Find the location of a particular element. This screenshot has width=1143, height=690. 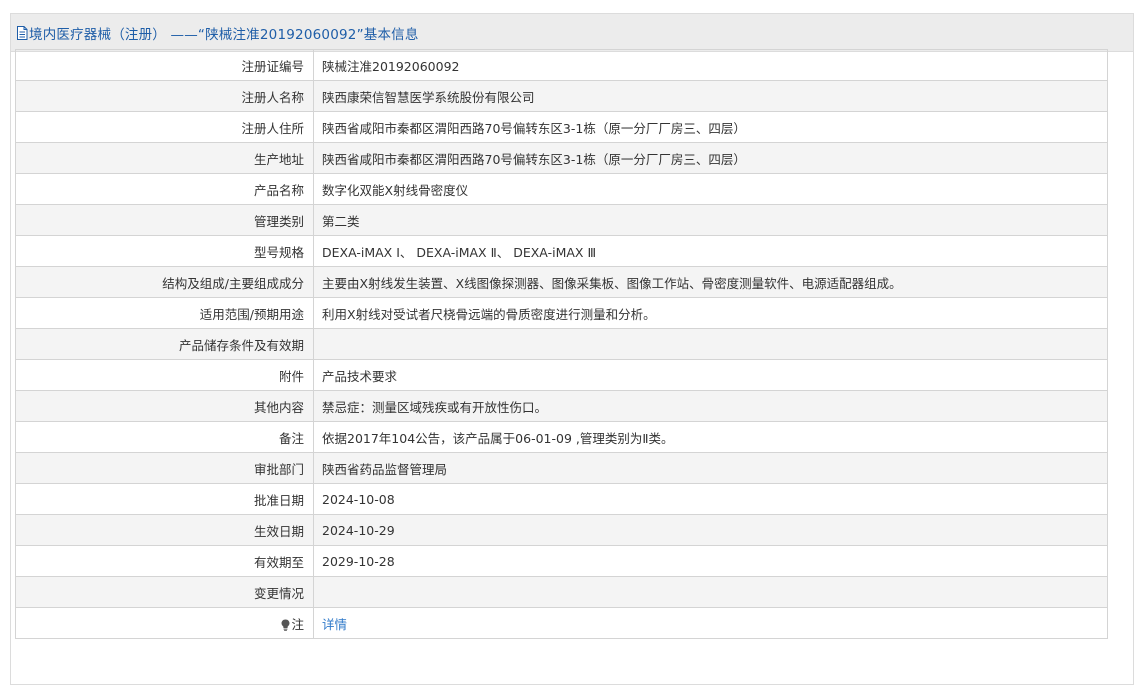

detail-link: 详情 is located at coordinates (334, 624).